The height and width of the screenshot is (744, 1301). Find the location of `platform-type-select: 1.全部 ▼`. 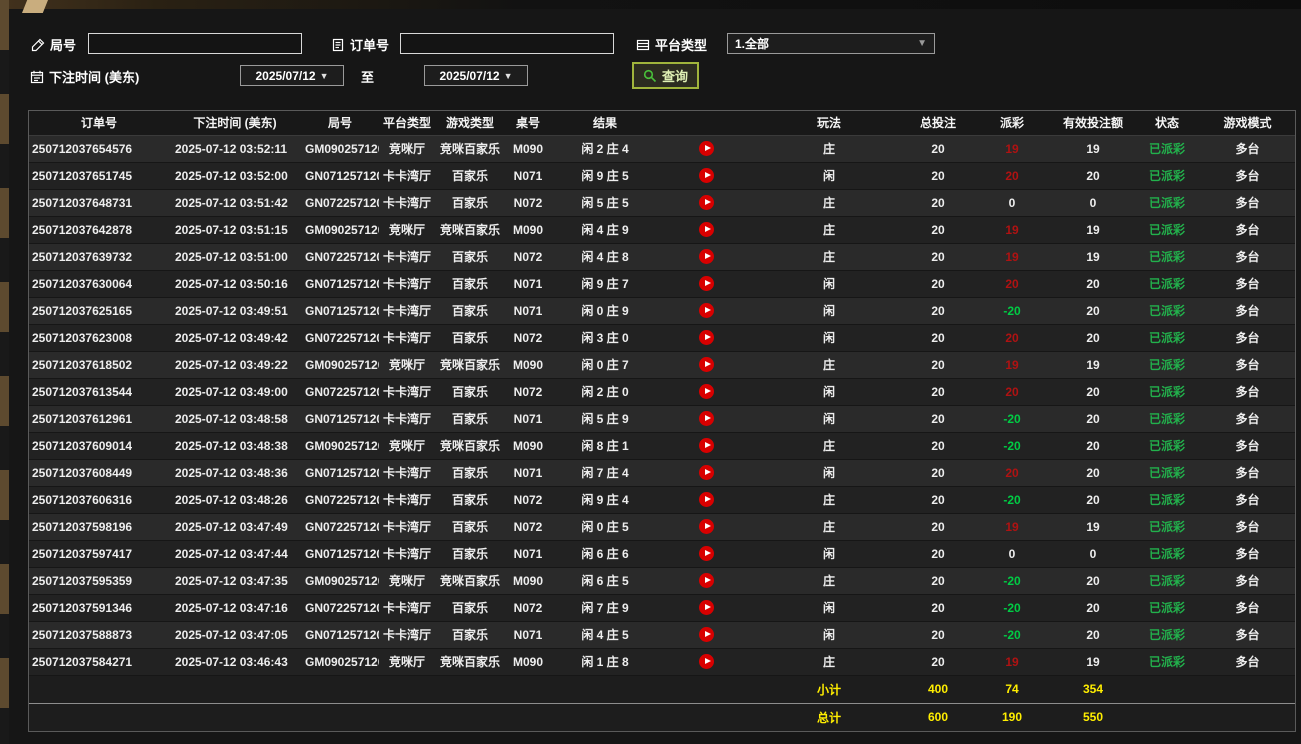

platform-type-select: 1.全部 ▼ is located at coordinates (831, 43).